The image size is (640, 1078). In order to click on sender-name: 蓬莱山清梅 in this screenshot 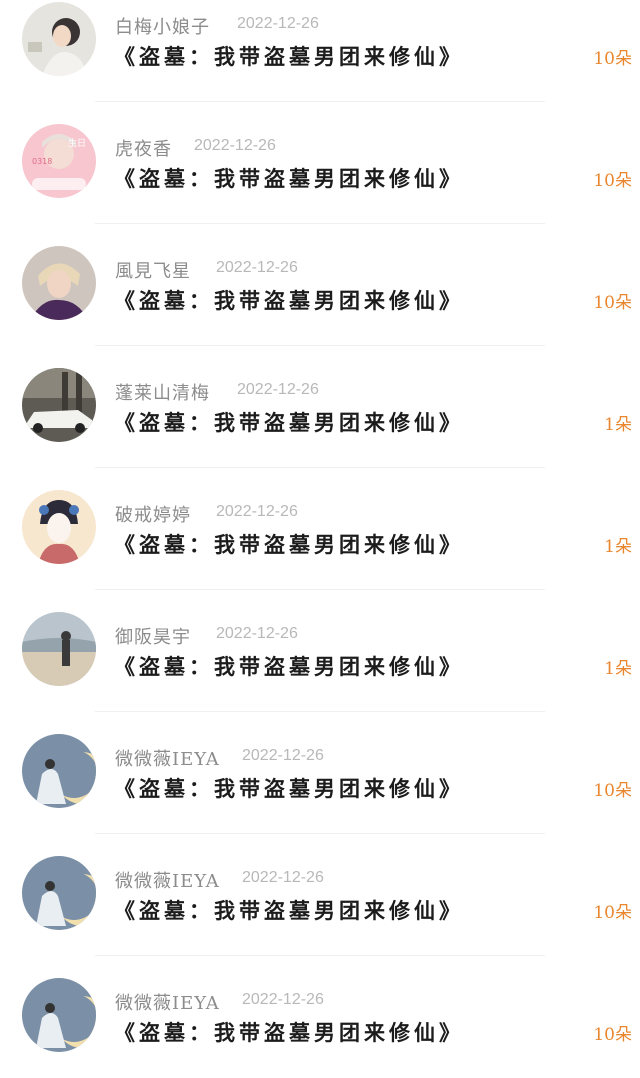, I will do `click(162, 393)`.